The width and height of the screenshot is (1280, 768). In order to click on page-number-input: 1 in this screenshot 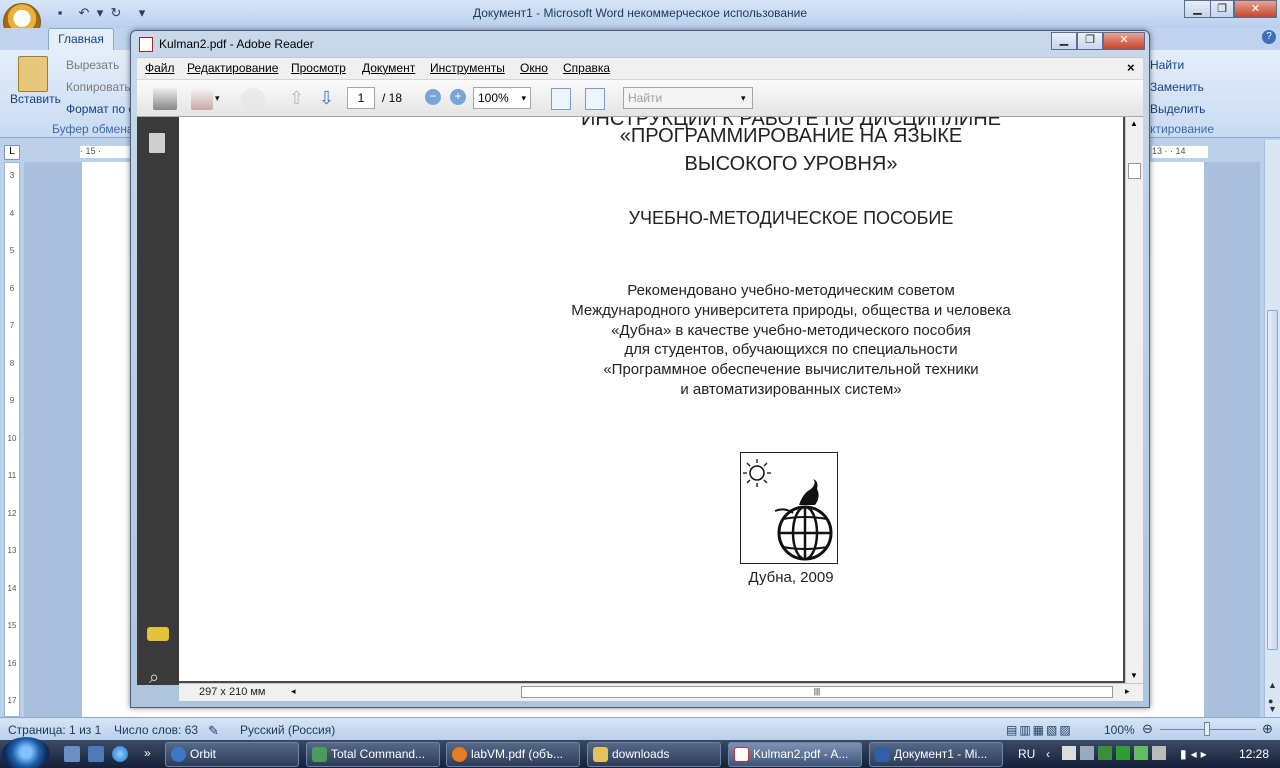, I will do `click(361, 98)`.